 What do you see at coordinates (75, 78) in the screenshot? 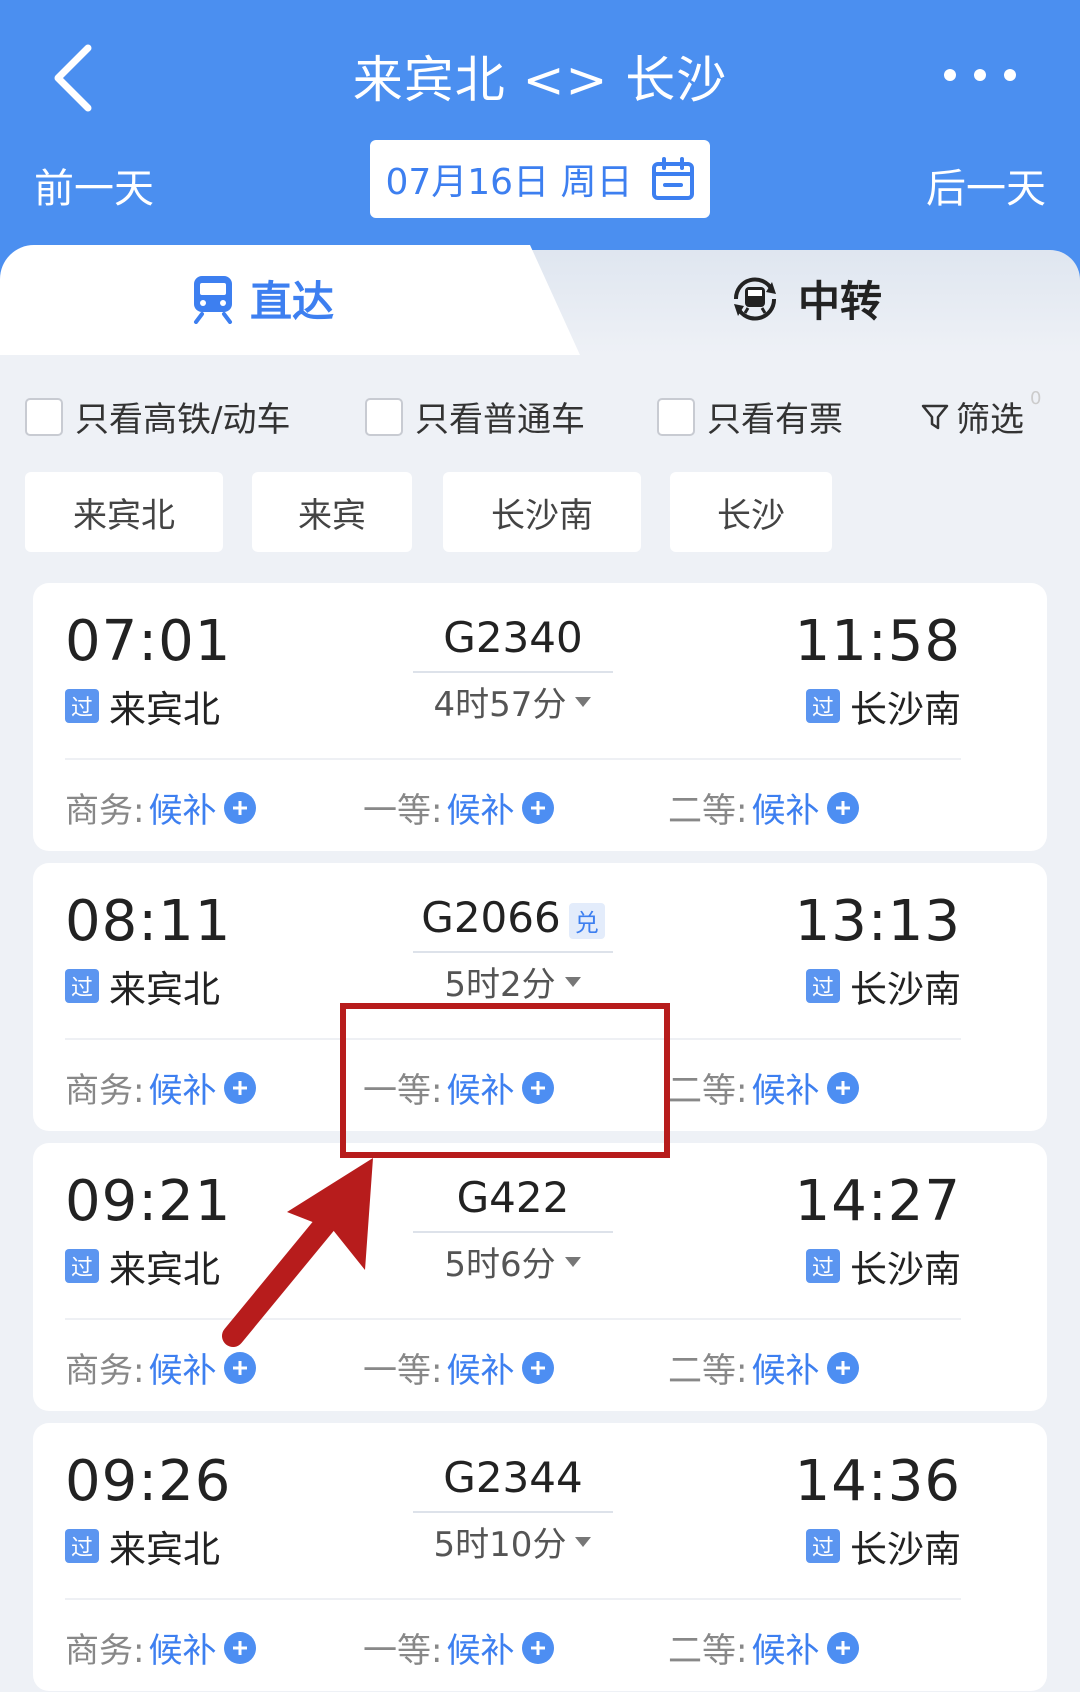
I see `back-arrow-icon` at bounding box center [75, 78].